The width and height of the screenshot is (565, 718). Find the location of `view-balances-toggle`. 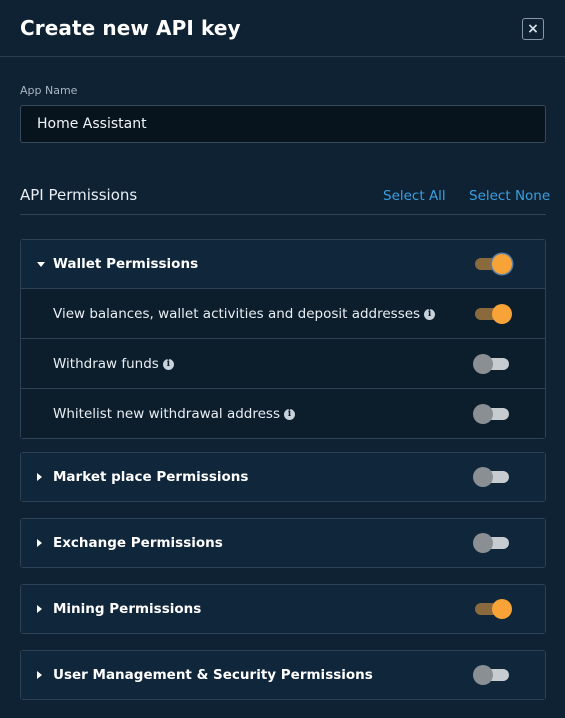

view-balances-toggle is located at coordinates (493, 313).